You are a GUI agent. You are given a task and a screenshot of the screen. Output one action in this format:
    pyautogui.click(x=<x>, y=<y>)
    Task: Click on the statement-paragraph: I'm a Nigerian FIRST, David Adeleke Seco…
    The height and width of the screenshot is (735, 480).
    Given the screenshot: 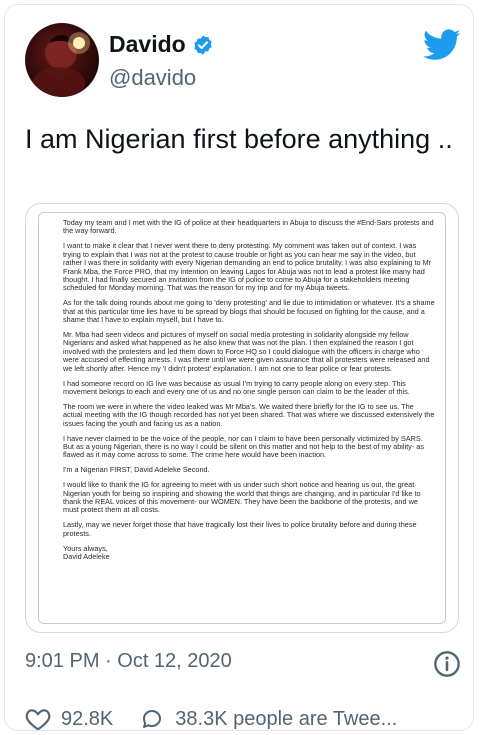 What is the action you would take?
    pyautogui.click(x=136, y=470)
    